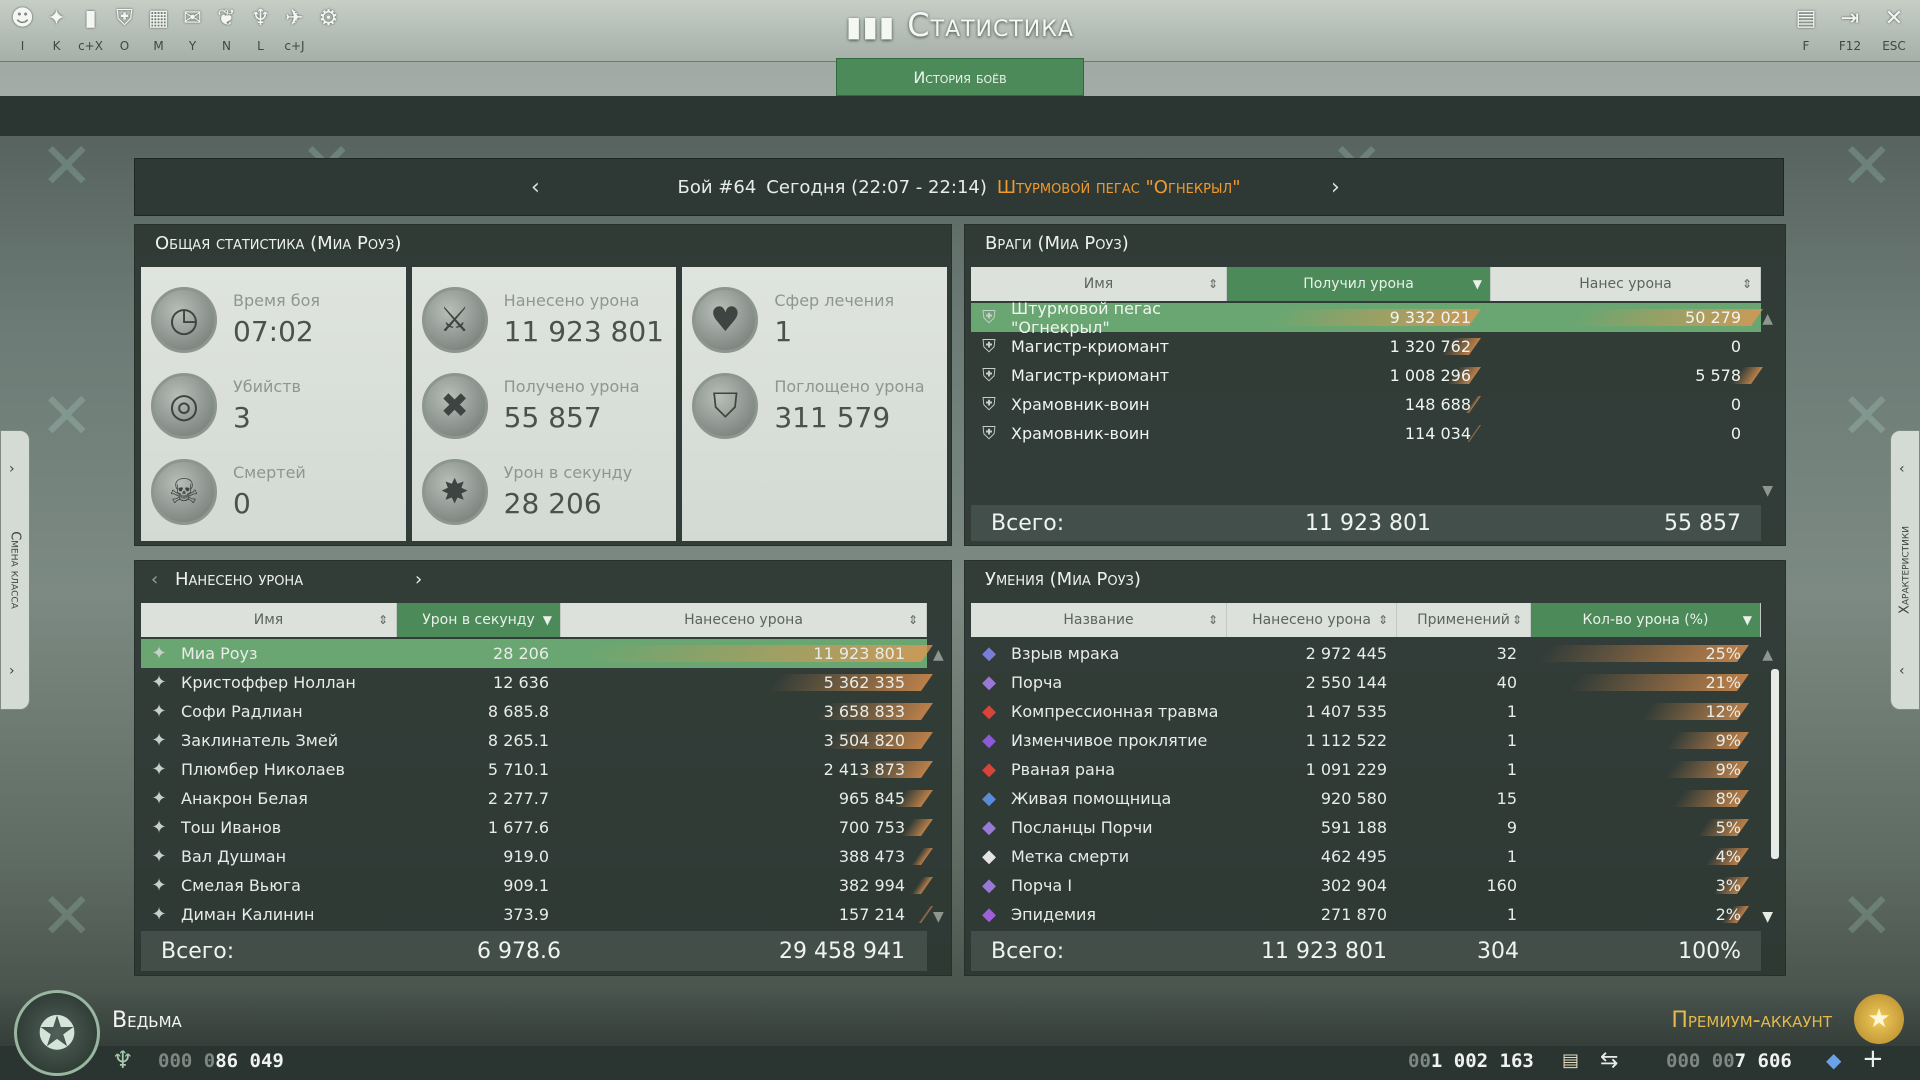 The image size is (1920, 1080). Describe the element at coordinates (1099, 284) in the screenshot. I see `enemies-col-name: Имя ⇕` at that location.